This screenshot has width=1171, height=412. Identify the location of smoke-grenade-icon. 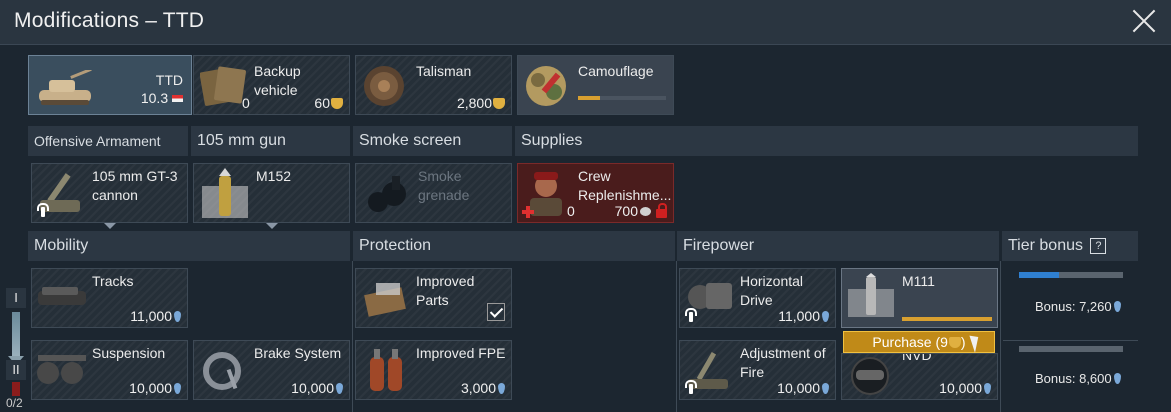
(387, 195).